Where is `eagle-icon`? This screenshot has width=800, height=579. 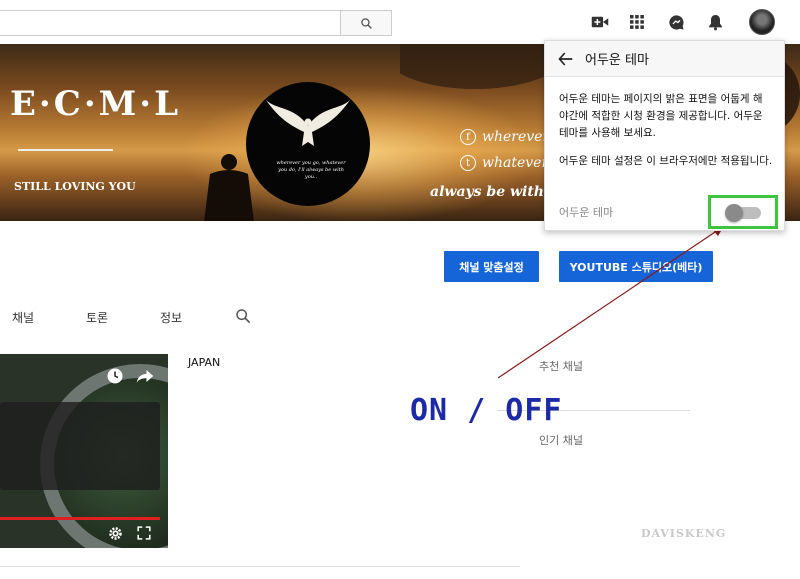 eagle-icon is located at coordinates (308, 123).